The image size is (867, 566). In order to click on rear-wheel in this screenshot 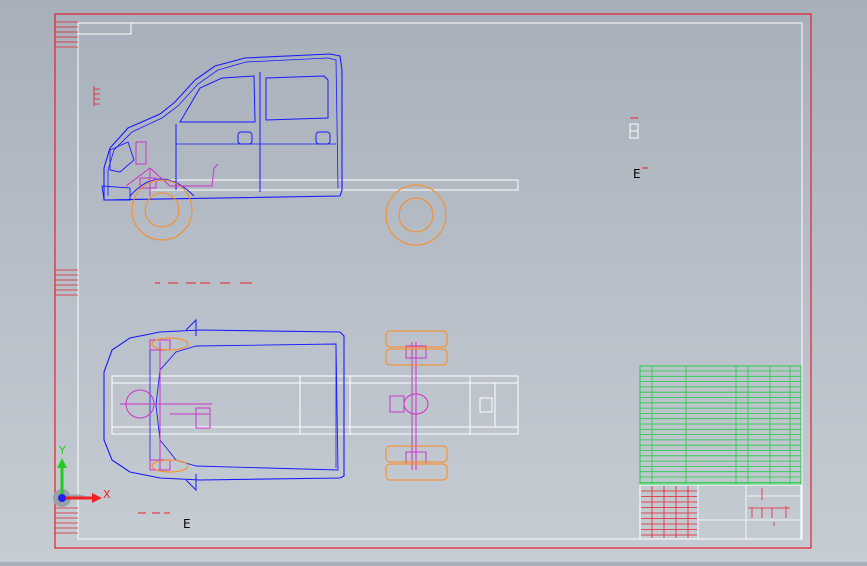, I will do `click(416, 215)`.